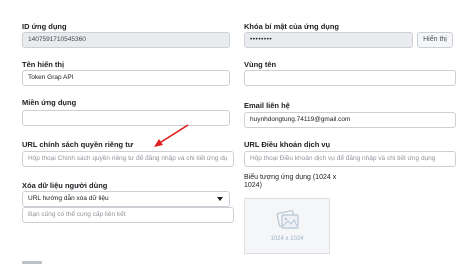 Image resolution: width=474 pixels, height=264 pixels. What do you see at coordinates (350, 78) in the screenshot?
I see `namespace-input` at bounding box center [350, 78].